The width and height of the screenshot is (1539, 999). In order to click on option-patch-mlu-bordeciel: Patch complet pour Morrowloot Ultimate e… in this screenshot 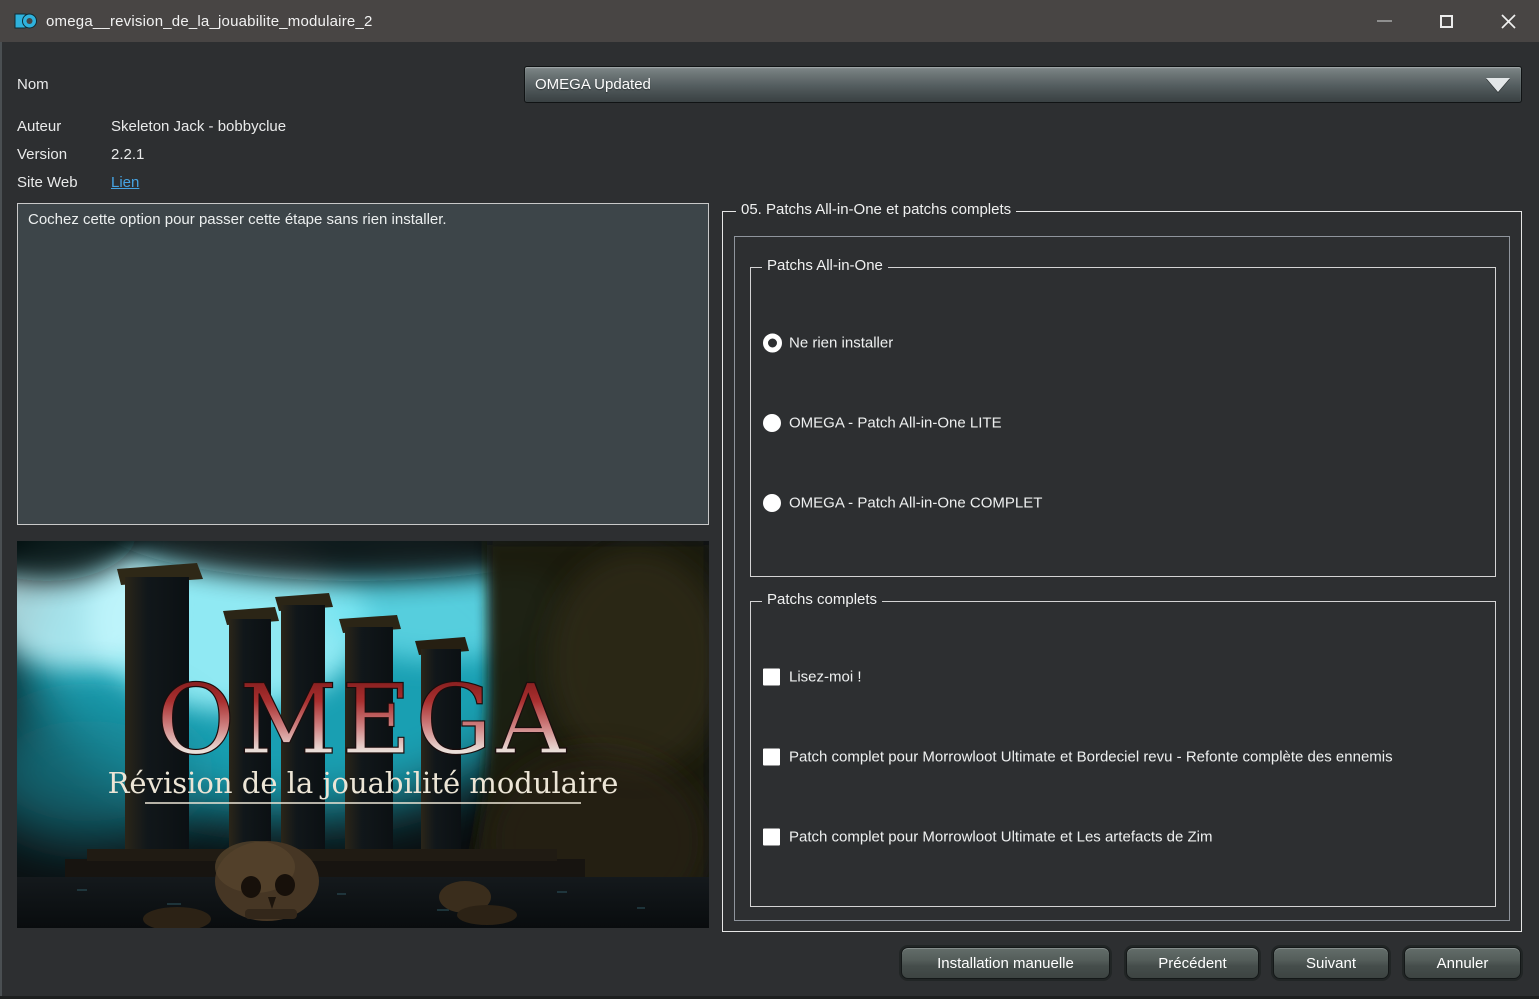, I will do `click(1123, 757)`.